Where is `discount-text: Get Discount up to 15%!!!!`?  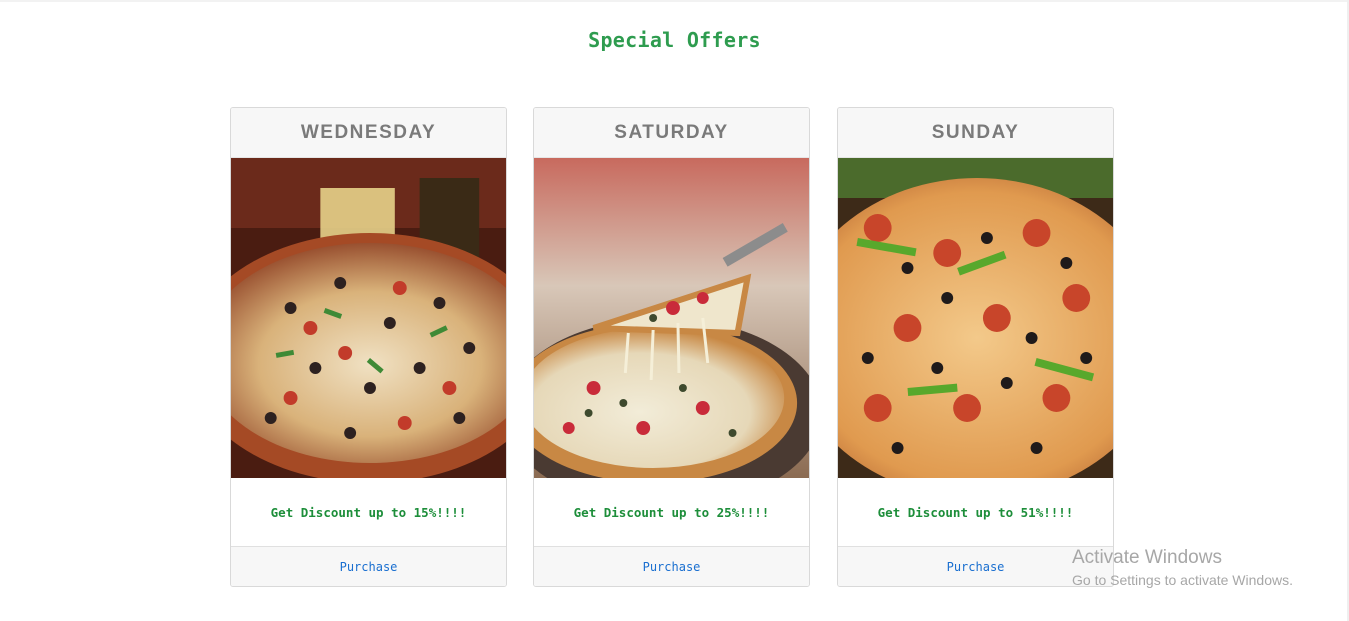
discount-text: Get Discount up to 15%!!!! is located at coordinates (368, 512).